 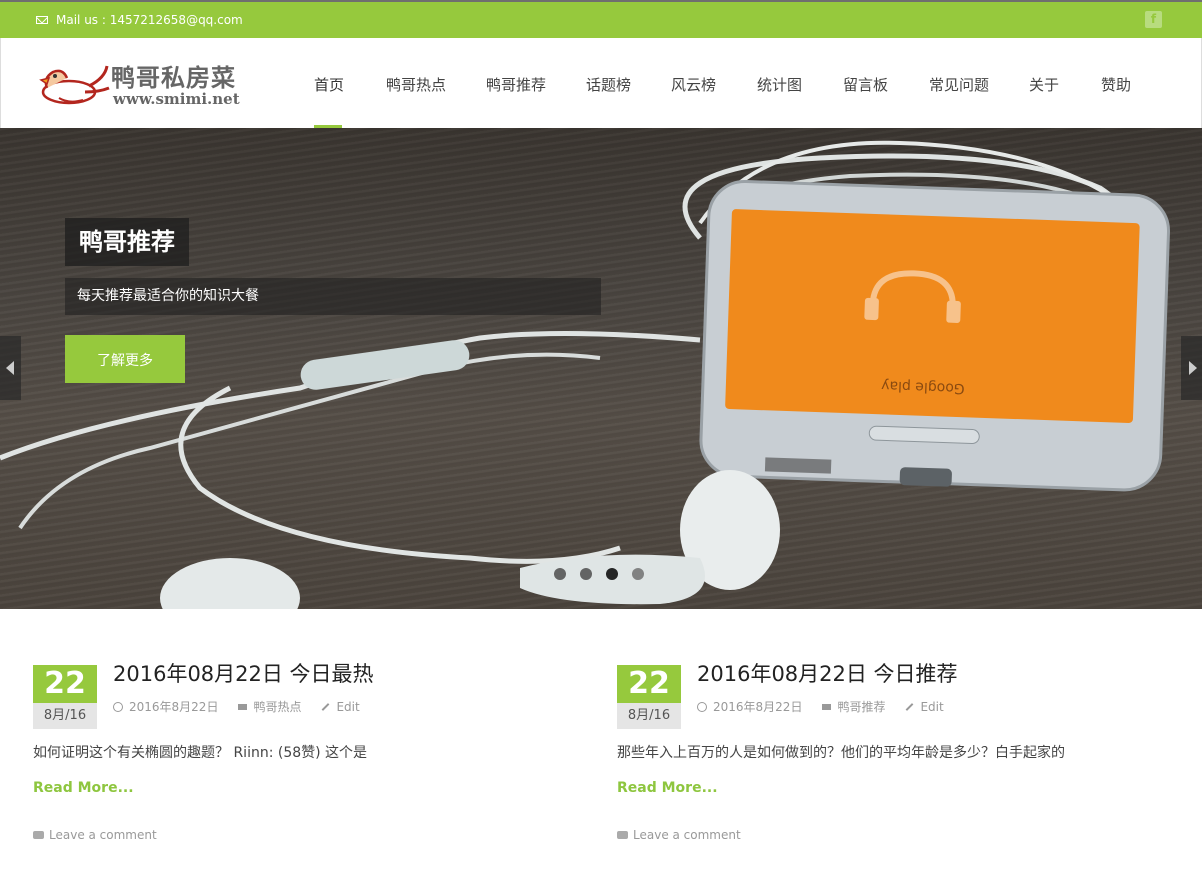 I want to click on envelope-icon, so click(x=42, y=20).